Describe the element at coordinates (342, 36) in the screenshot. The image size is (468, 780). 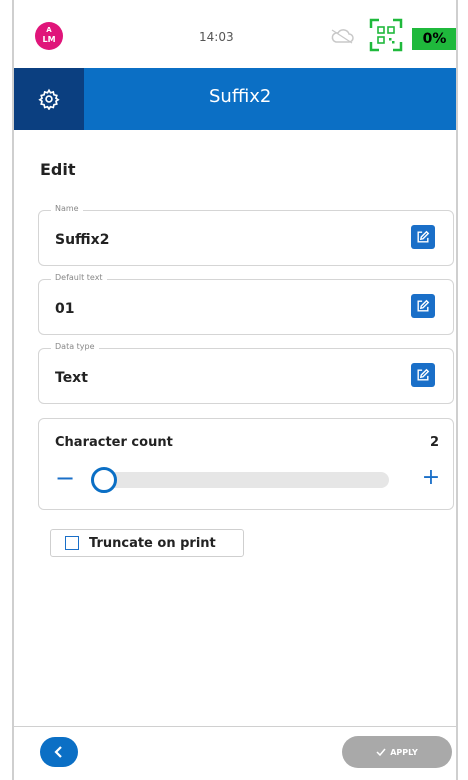
I see `cloud-icon` at that location.